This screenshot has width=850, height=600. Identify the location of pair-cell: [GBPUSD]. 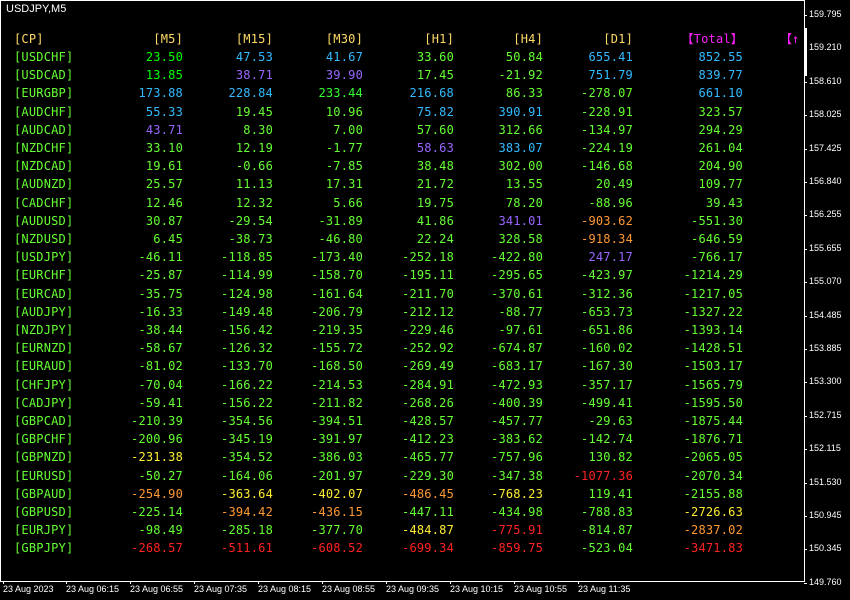
(44, 512).